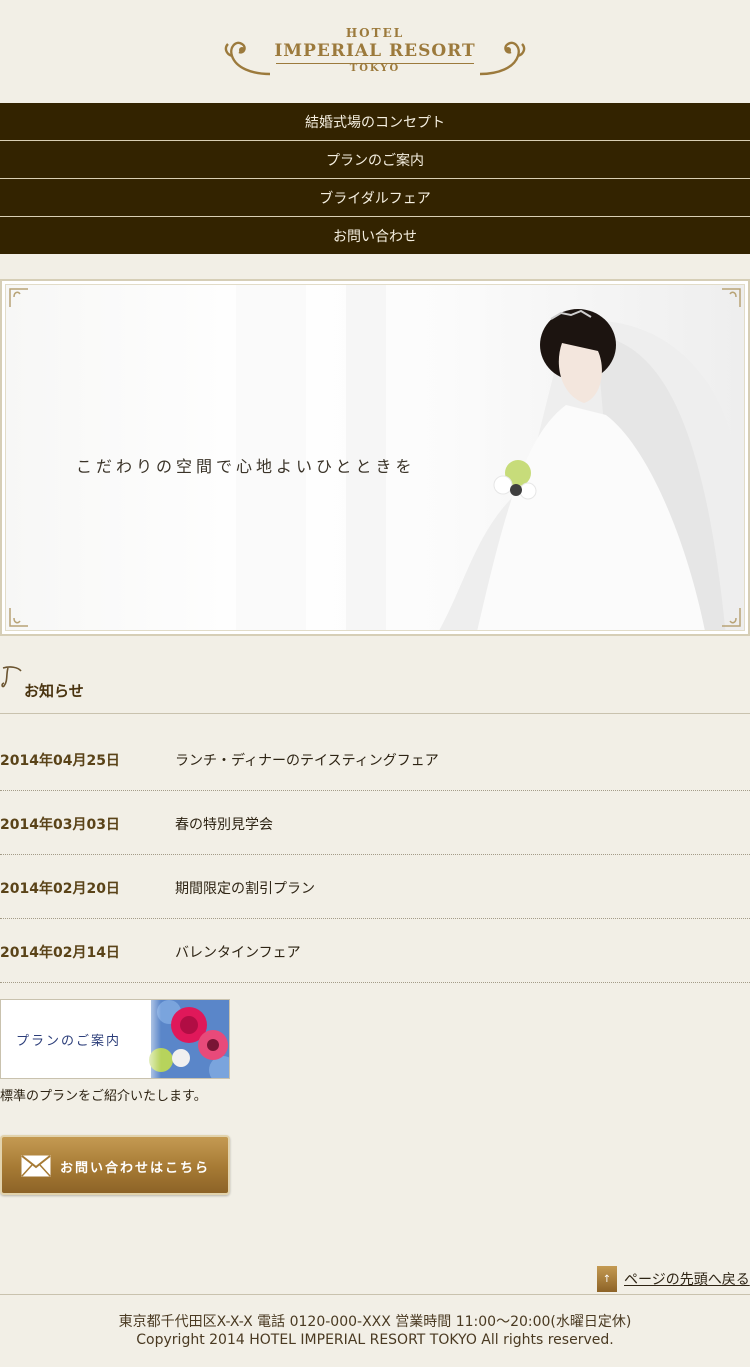 This screenshot has width=750, height=1367. I want to click on contact-button: お問い合わせはこちら, so click(115, 1165).